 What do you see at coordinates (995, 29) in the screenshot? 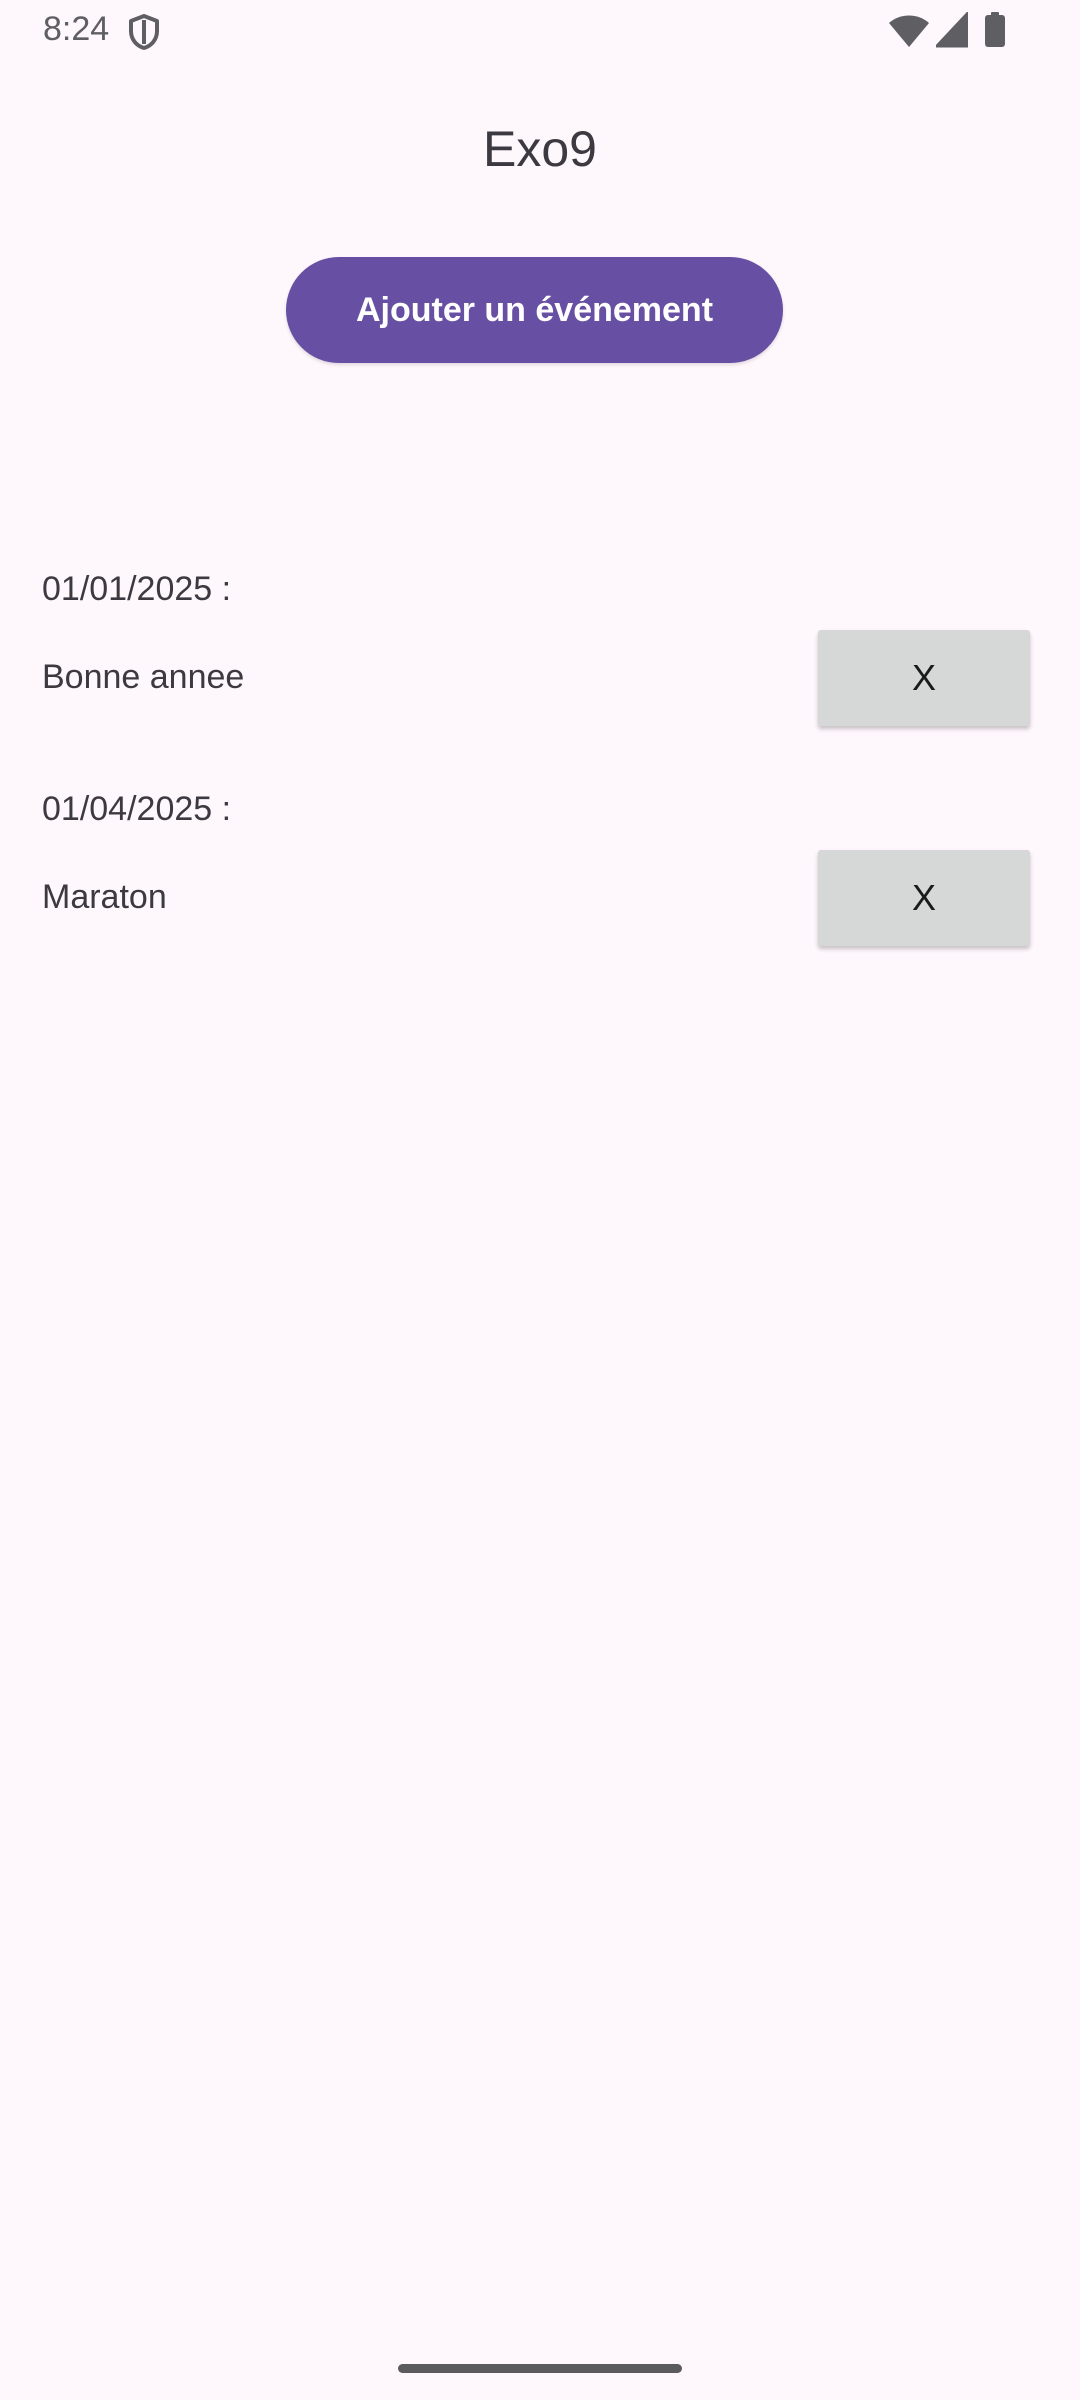
I see `battery-icon` at bounding box center [995, 29].